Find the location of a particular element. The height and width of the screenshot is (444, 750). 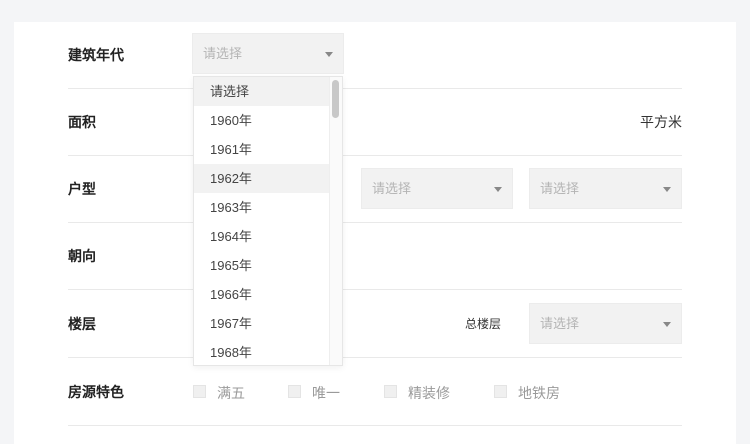

dropdown-option: 请选择 is located at coordinates (262, 91).